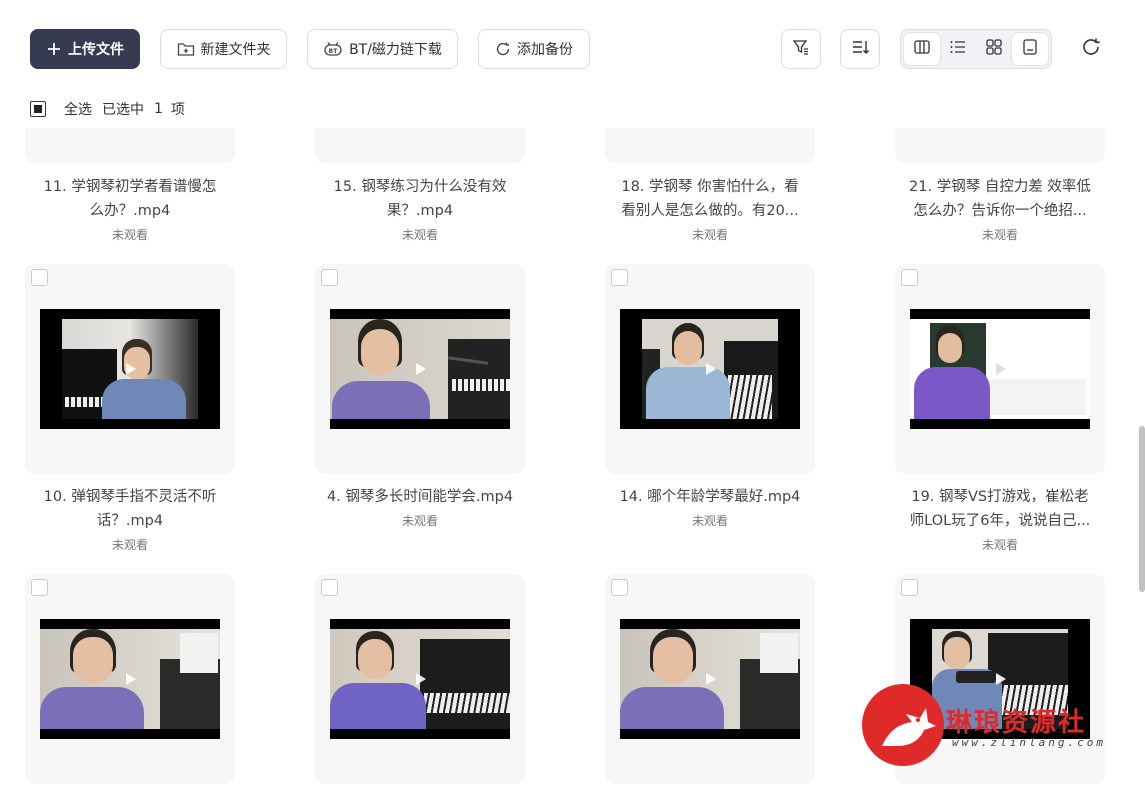 This screenshot has height=785, width=1145. What do you see at coordinates (545, 50) in the screenshot?
I see `add-backup-label: 添加备份` at bounding box center [545, 50].